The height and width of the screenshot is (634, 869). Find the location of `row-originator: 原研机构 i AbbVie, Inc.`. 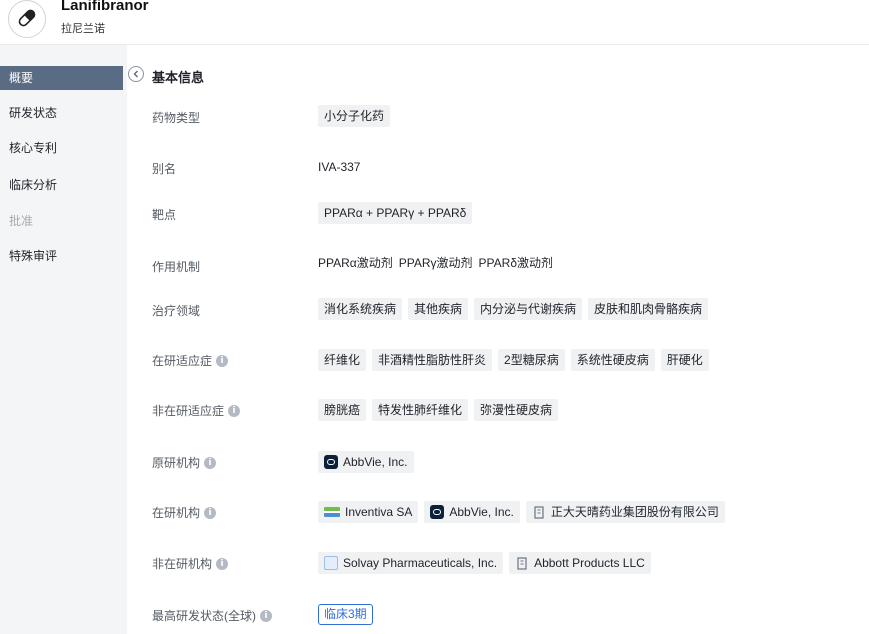

row-originator: 原研机构 i AbbVie, Inc. is located at coordinates (502, 462).